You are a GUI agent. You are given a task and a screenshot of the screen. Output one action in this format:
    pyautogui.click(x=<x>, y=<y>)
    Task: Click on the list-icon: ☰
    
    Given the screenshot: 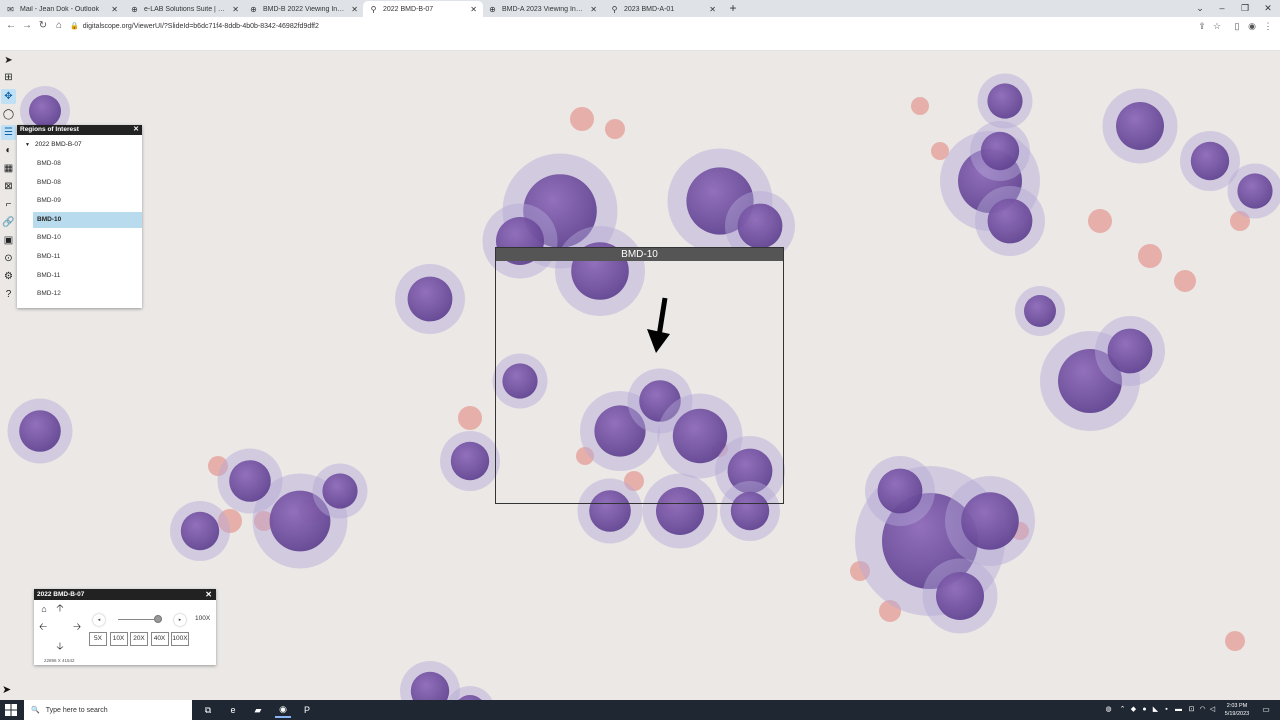 What is the action you would take?
    pyautogui.click(x=8, y=132)
    